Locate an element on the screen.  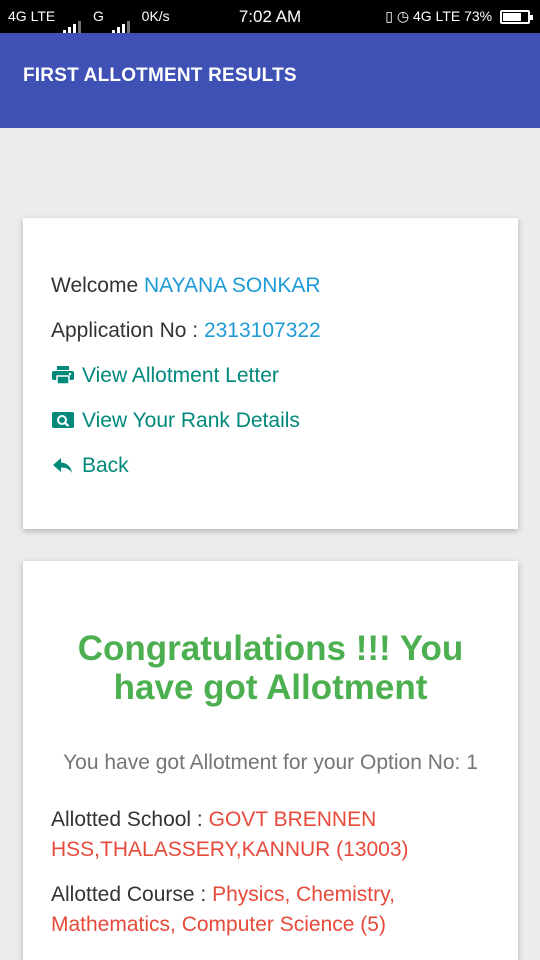
welcome-line: Welcome NAYANA SONKAR is located at coordinates (186, 286).